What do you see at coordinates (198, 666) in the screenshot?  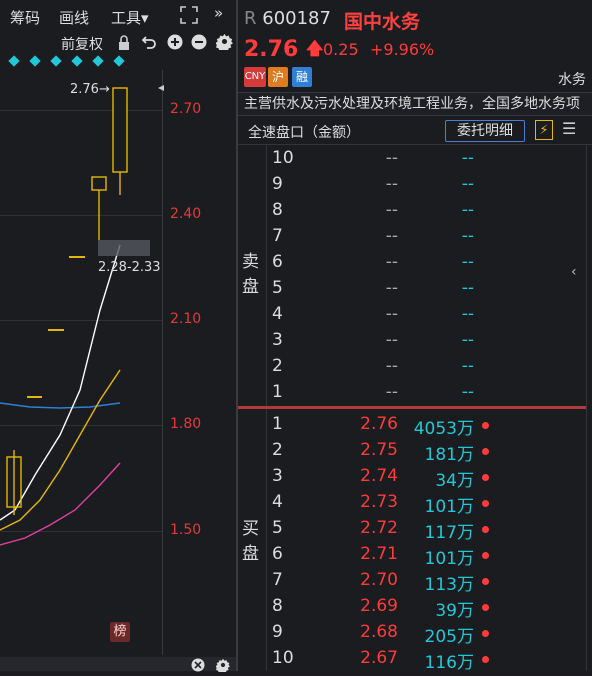 I see `close-icon` at bounding box center [198, 666].